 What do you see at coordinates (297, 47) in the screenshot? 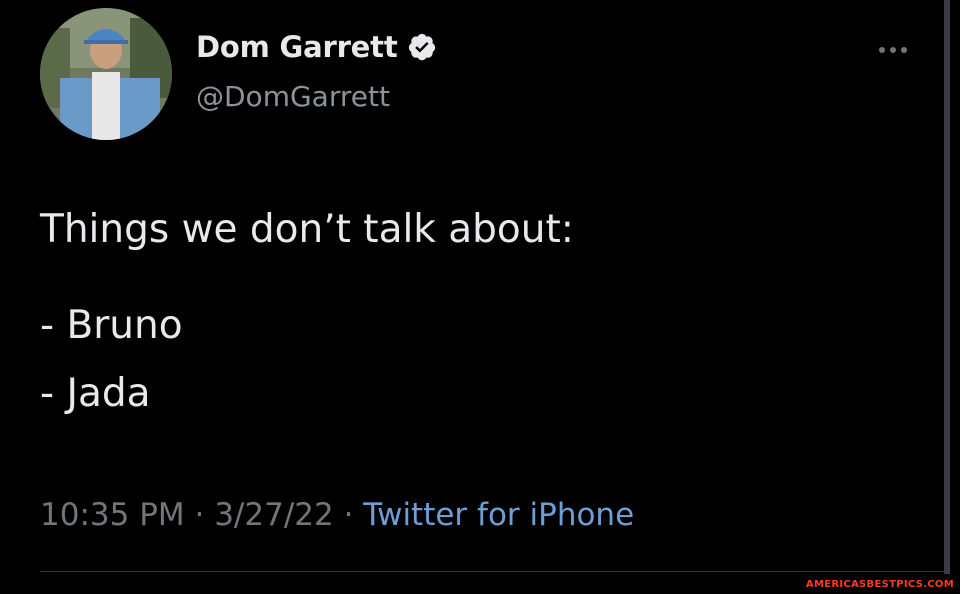
I see `display-name: Dom Garrett` at bounding box center [297, 47].